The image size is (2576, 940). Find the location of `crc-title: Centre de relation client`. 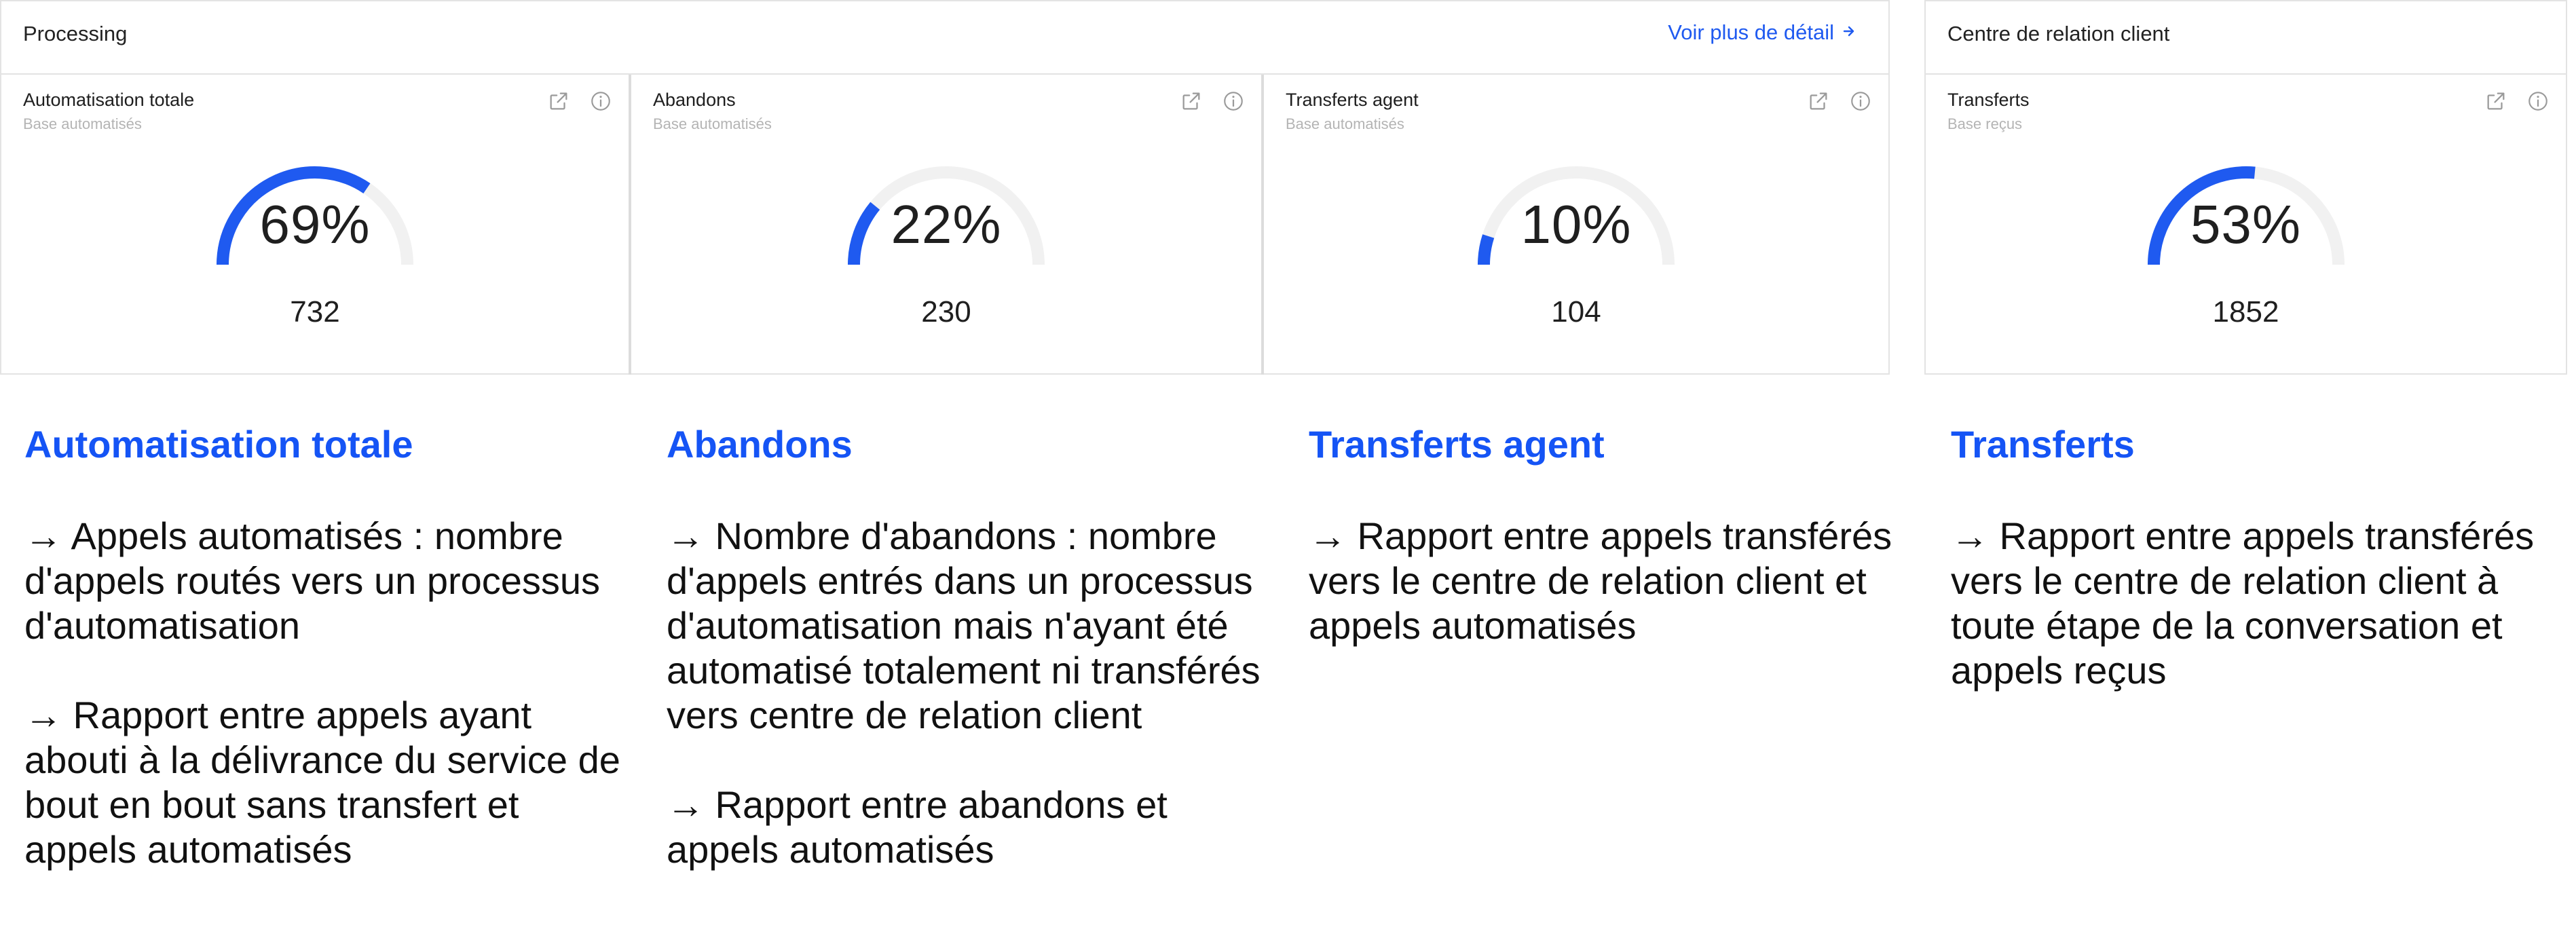

crc-title: Centre de relation client is located at coordinates (2059, 33).